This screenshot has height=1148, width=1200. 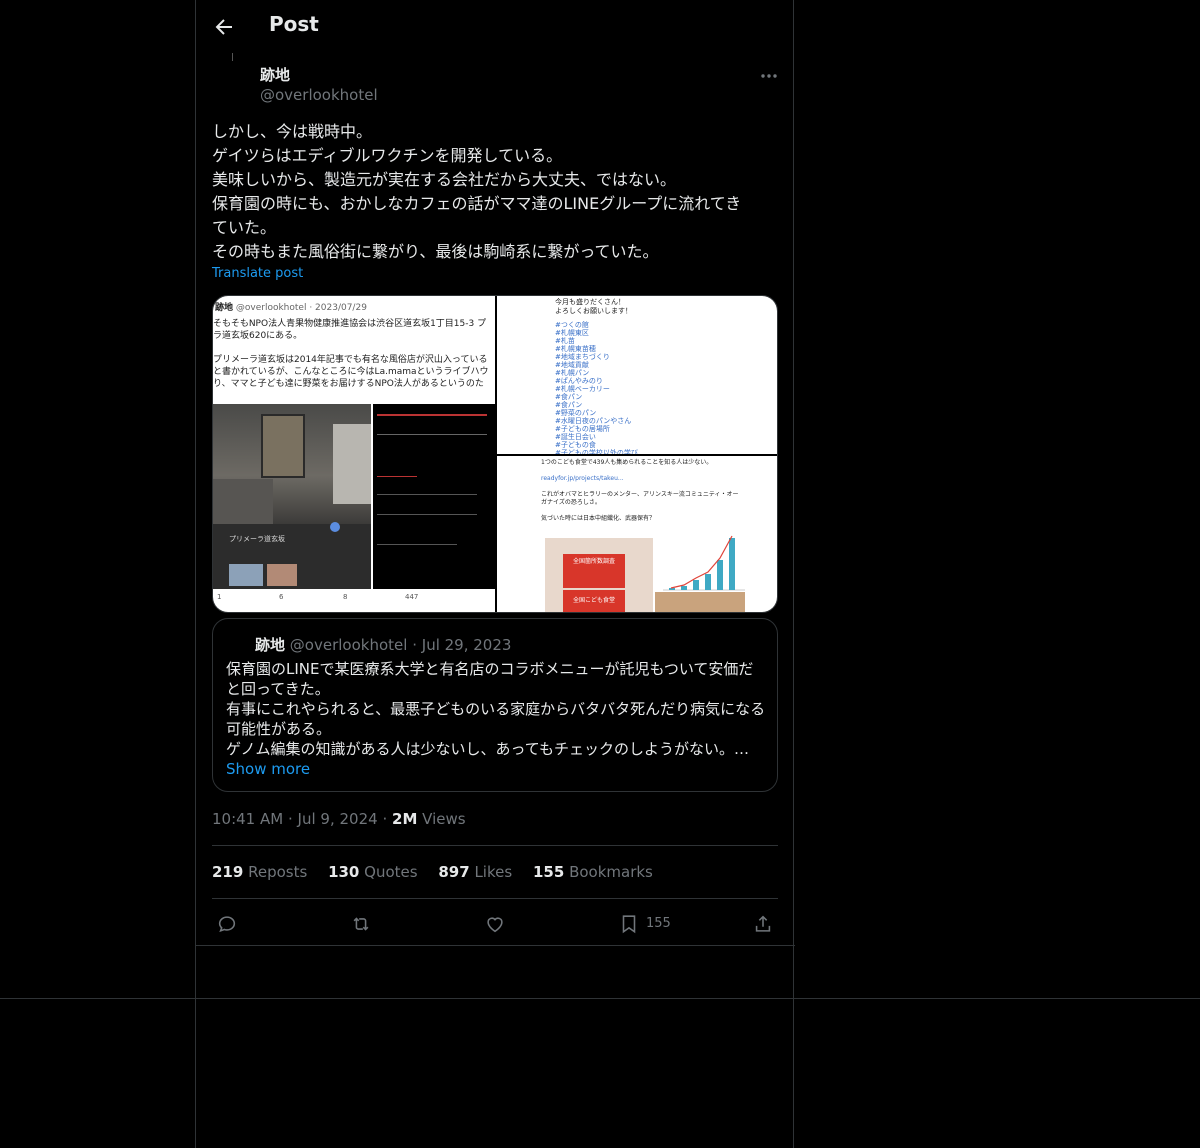 I want to click on post-date: Jul 9, 2024, so click(x=338, y=819).